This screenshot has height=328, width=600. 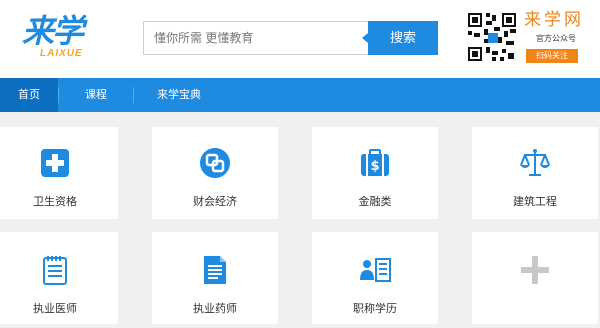 I want to click on logo-subtext: LAIXUE, so click(x=61, y=53).